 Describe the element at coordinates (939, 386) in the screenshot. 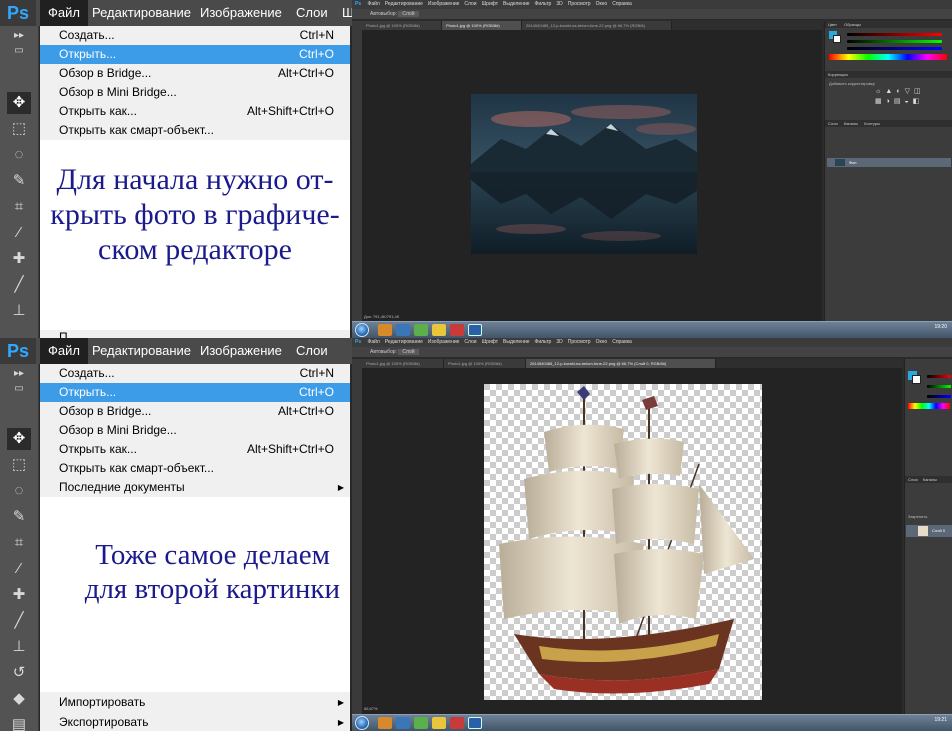

I see `green-slider` at that location.